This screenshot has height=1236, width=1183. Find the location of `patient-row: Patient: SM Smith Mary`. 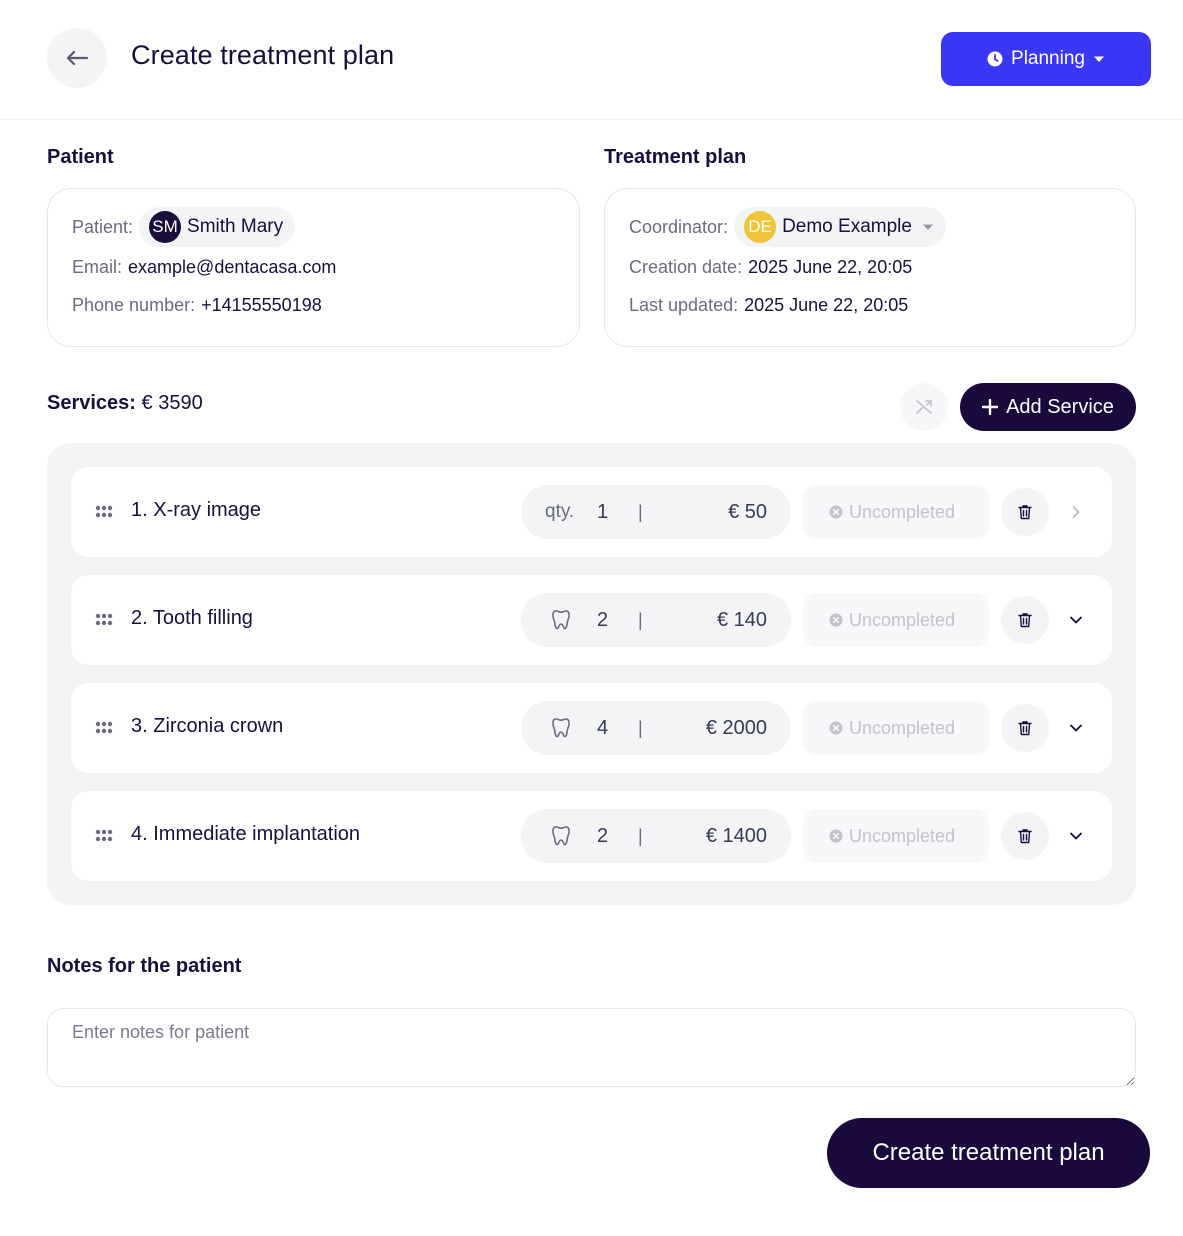

patient-row: Patient: SM Smith Mary is located at coordinates (184, 227).